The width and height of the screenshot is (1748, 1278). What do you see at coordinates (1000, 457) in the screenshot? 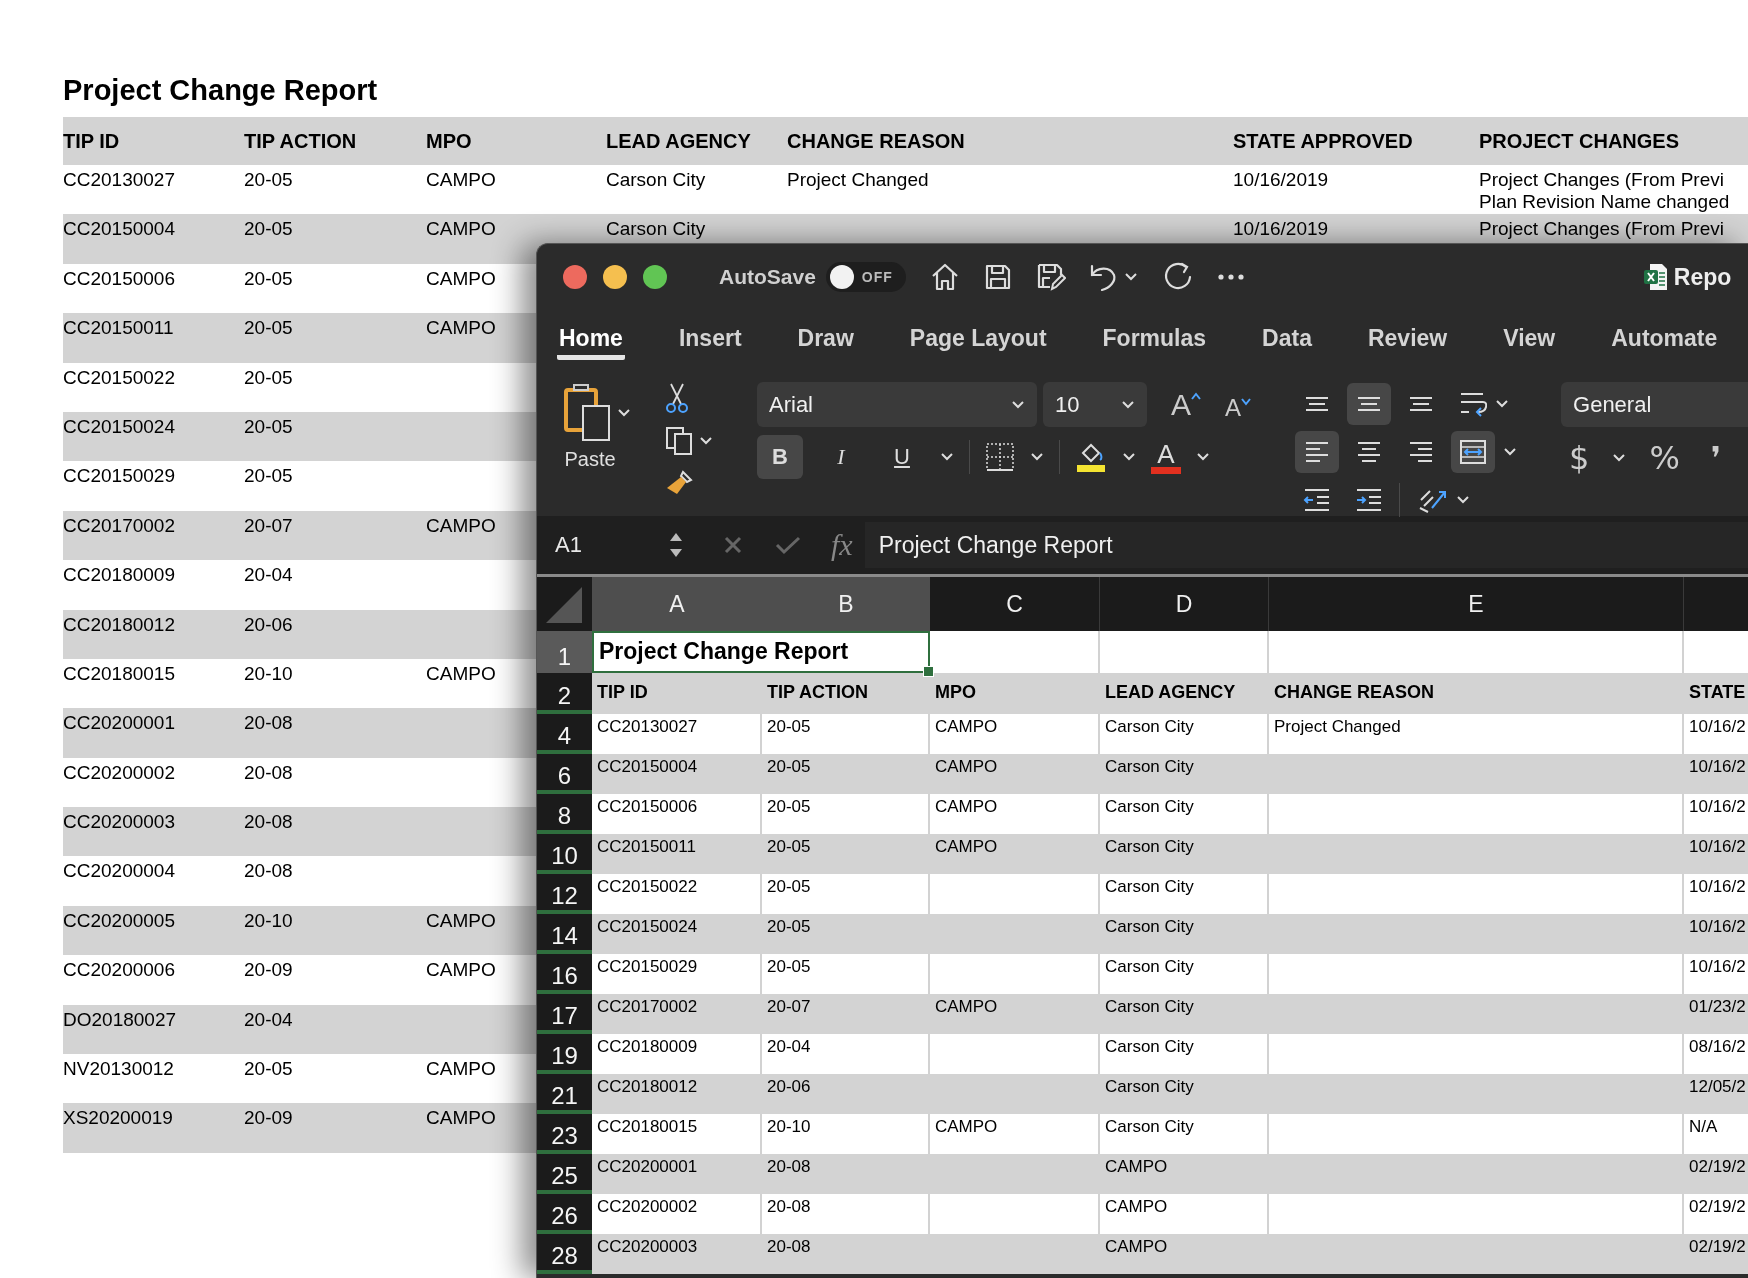
I see `borders-icon` at bounding box center [1000, 457].